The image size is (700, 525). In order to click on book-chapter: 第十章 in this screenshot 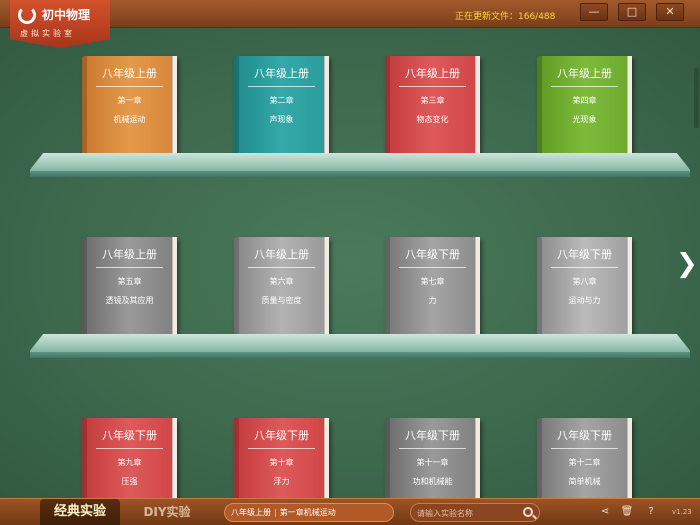, I will do `click(281, 462)`.